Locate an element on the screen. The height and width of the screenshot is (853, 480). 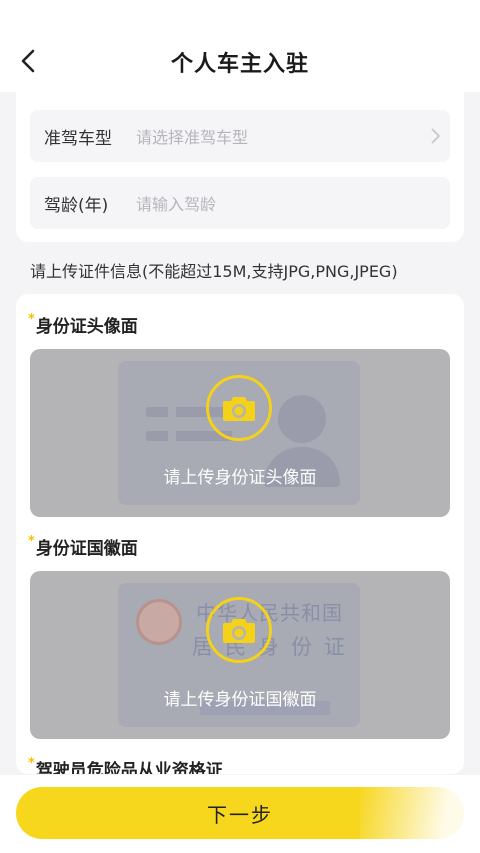
header-bar: 个人车主入驻 is located at coordinates (240, 46).